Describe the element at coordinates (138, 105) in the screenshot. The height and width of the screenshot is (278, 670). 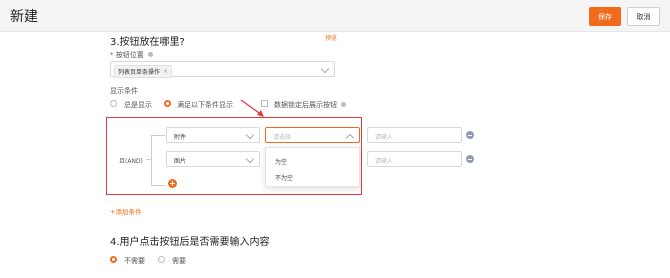
I see `radio-always-show-label: 总是显示` at that location.